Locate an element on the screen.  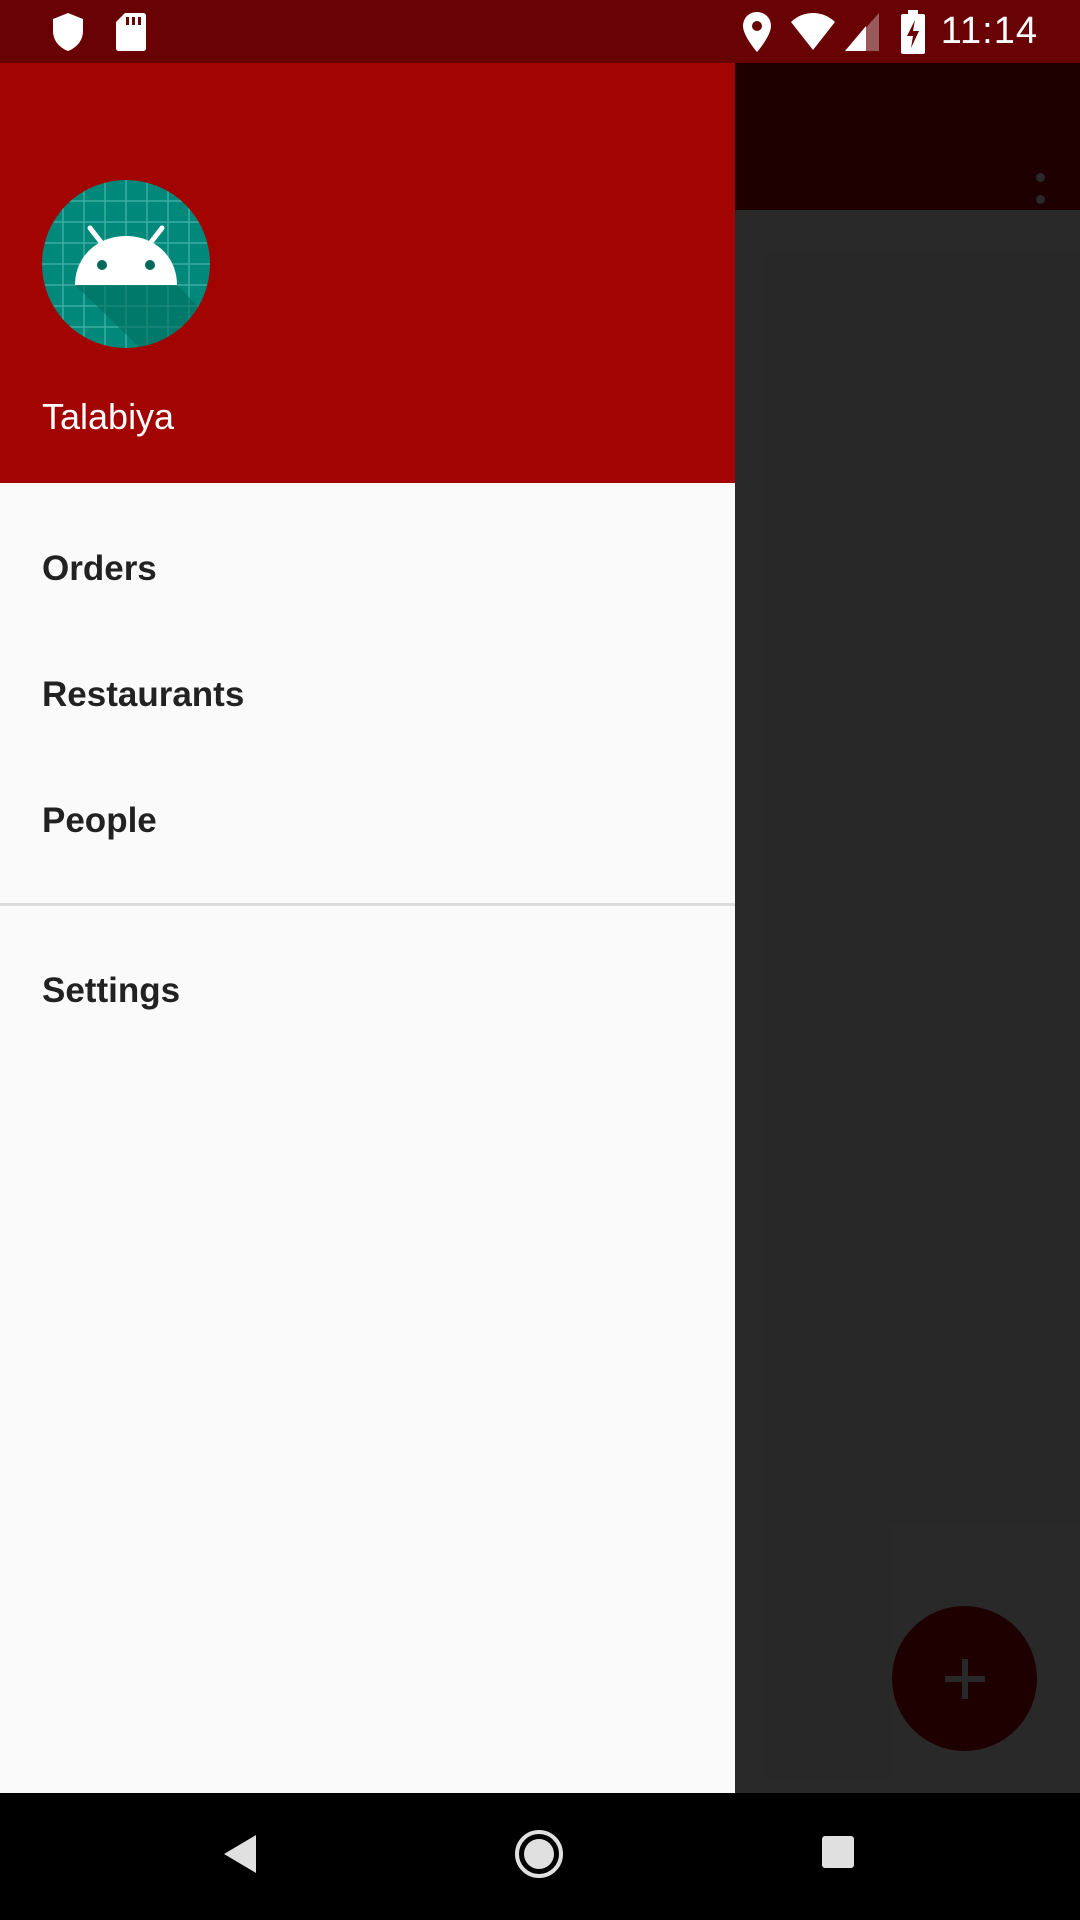
drawer-item-settings: Settings is located at coordinates (367, 992).